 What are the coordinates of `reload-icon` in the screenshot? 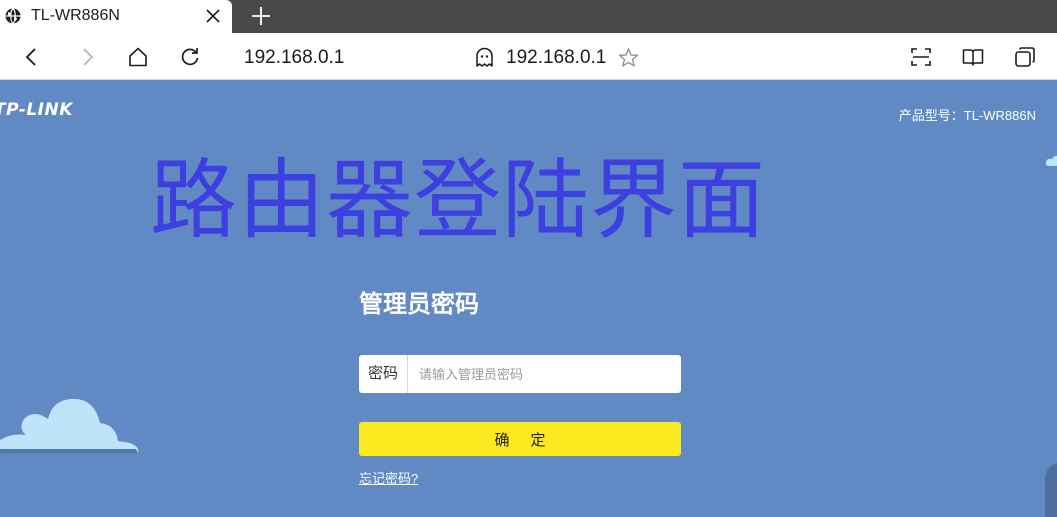 It's located at (190, 57).